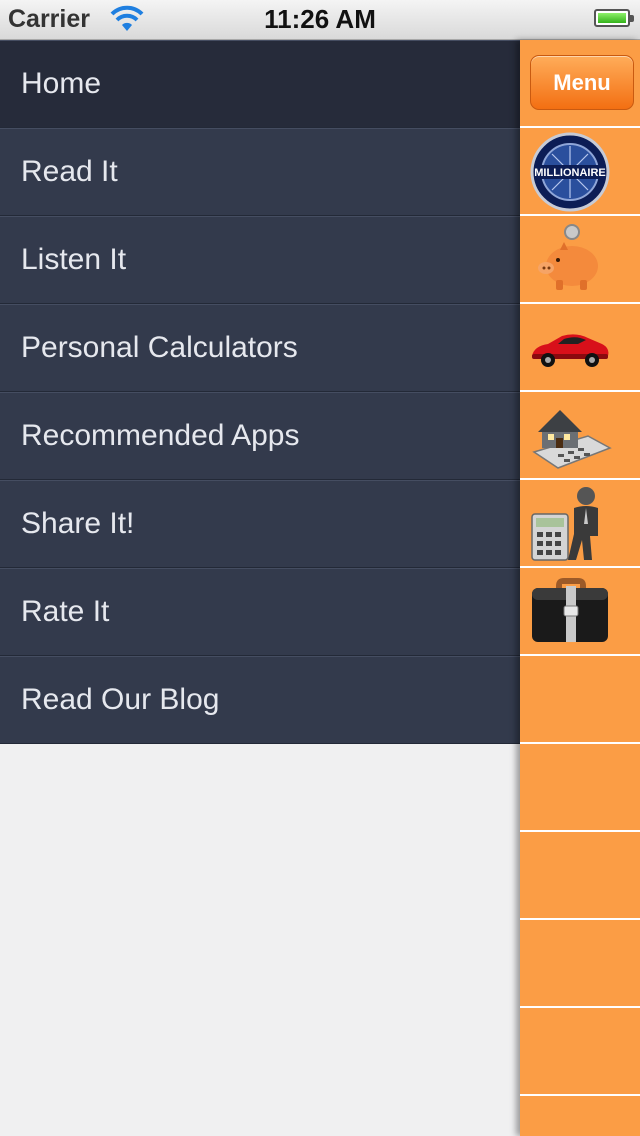 This screenshot has width=640, height=1136. Describe the element at coordinates (260, 260) in the screenshot. I see `menu-item-listen-it: Listen It` at that location.